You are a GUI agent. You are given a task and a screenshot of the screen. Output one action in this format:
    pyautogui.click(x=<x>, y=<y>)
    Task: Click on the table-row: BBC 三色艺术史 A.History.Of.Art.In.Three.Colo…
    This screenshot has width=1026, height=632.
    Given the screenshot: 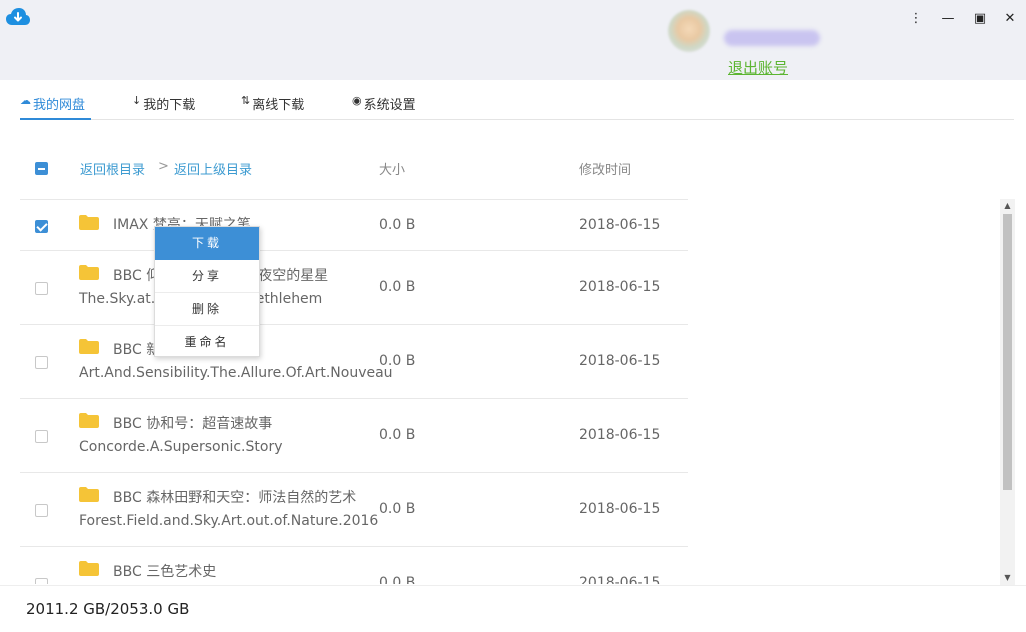 What is the action you would take?
    pyautogui.click(x=354, y=565)
    